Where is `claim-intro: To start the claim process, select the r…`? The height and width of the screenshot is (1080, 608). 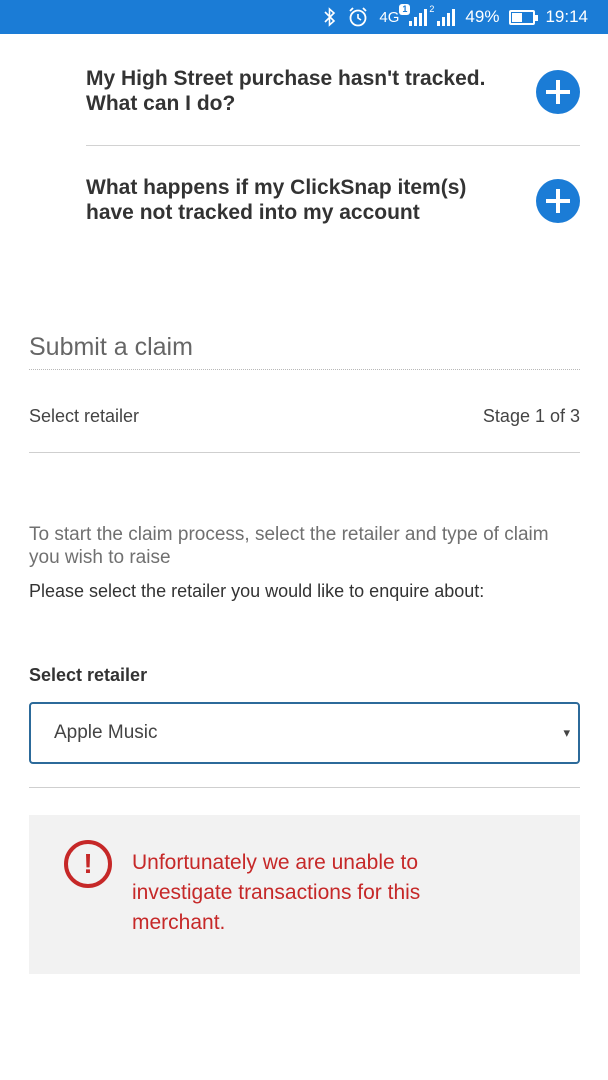 claim-intro: To start the claim process, select the r… is located at coordinates (289, 546).